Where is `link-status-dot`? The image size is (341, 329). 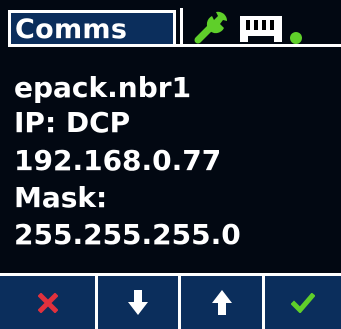 link-status-dot is located at coordinates (296, 38).